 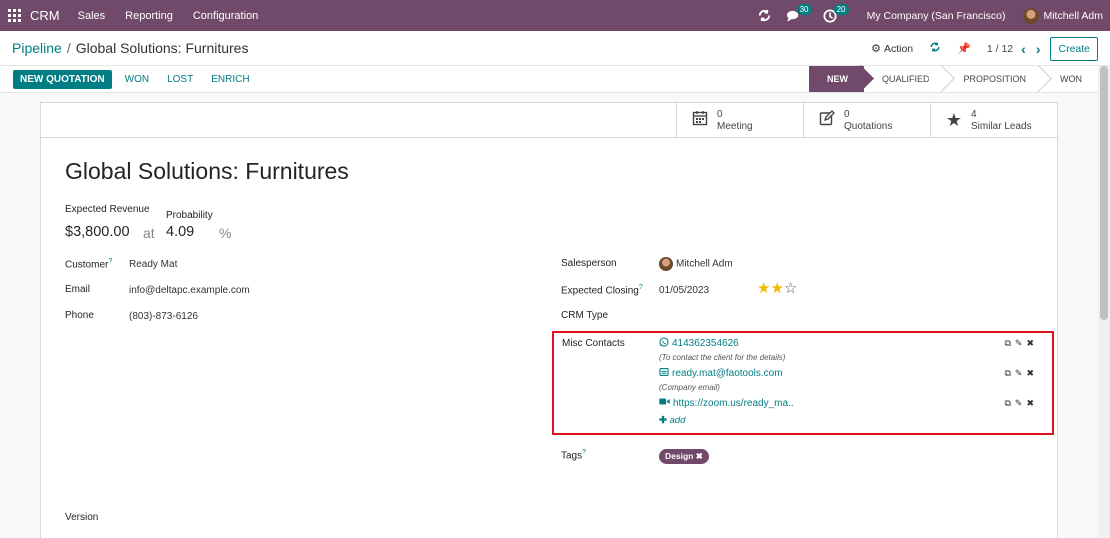 What do you see at coordinates (704, 264) in the screenshot?
I see `salesperson-name: Mitchell Adm` at bounding box center [704, 264].